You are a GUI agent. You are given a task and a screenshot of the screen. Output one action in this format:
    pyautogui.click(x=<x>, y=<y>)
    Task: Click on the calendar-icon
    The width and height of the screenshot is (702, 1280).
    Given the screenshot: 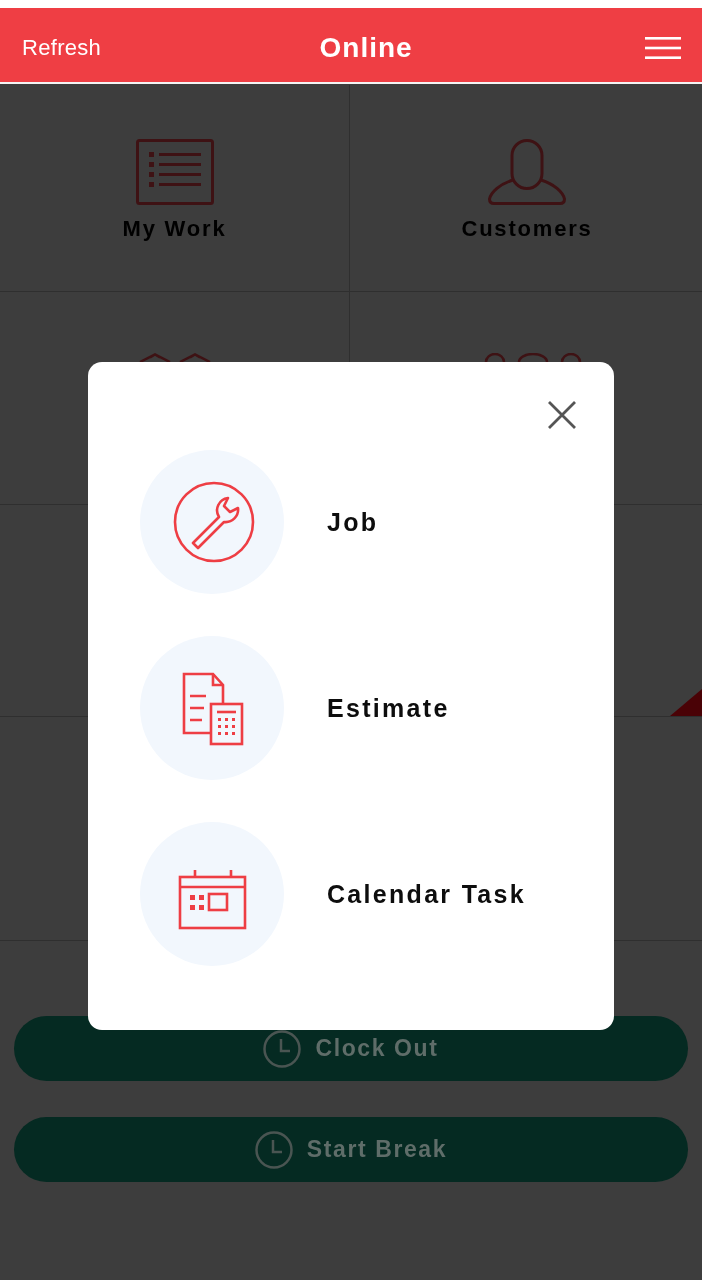 What is the action you would take?
    pyautogui.click(x=212, y=894)
    